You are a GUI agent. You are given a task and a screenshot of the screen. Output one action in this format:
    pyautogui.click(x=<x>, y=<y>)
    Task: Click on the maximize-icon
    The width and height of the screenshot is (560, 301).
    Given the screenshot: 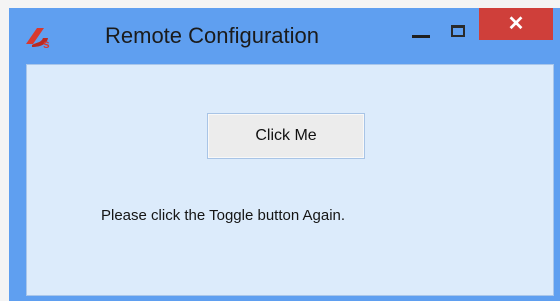 What is the action you would take?
    pyautogui.click(x=459, y=33)
    